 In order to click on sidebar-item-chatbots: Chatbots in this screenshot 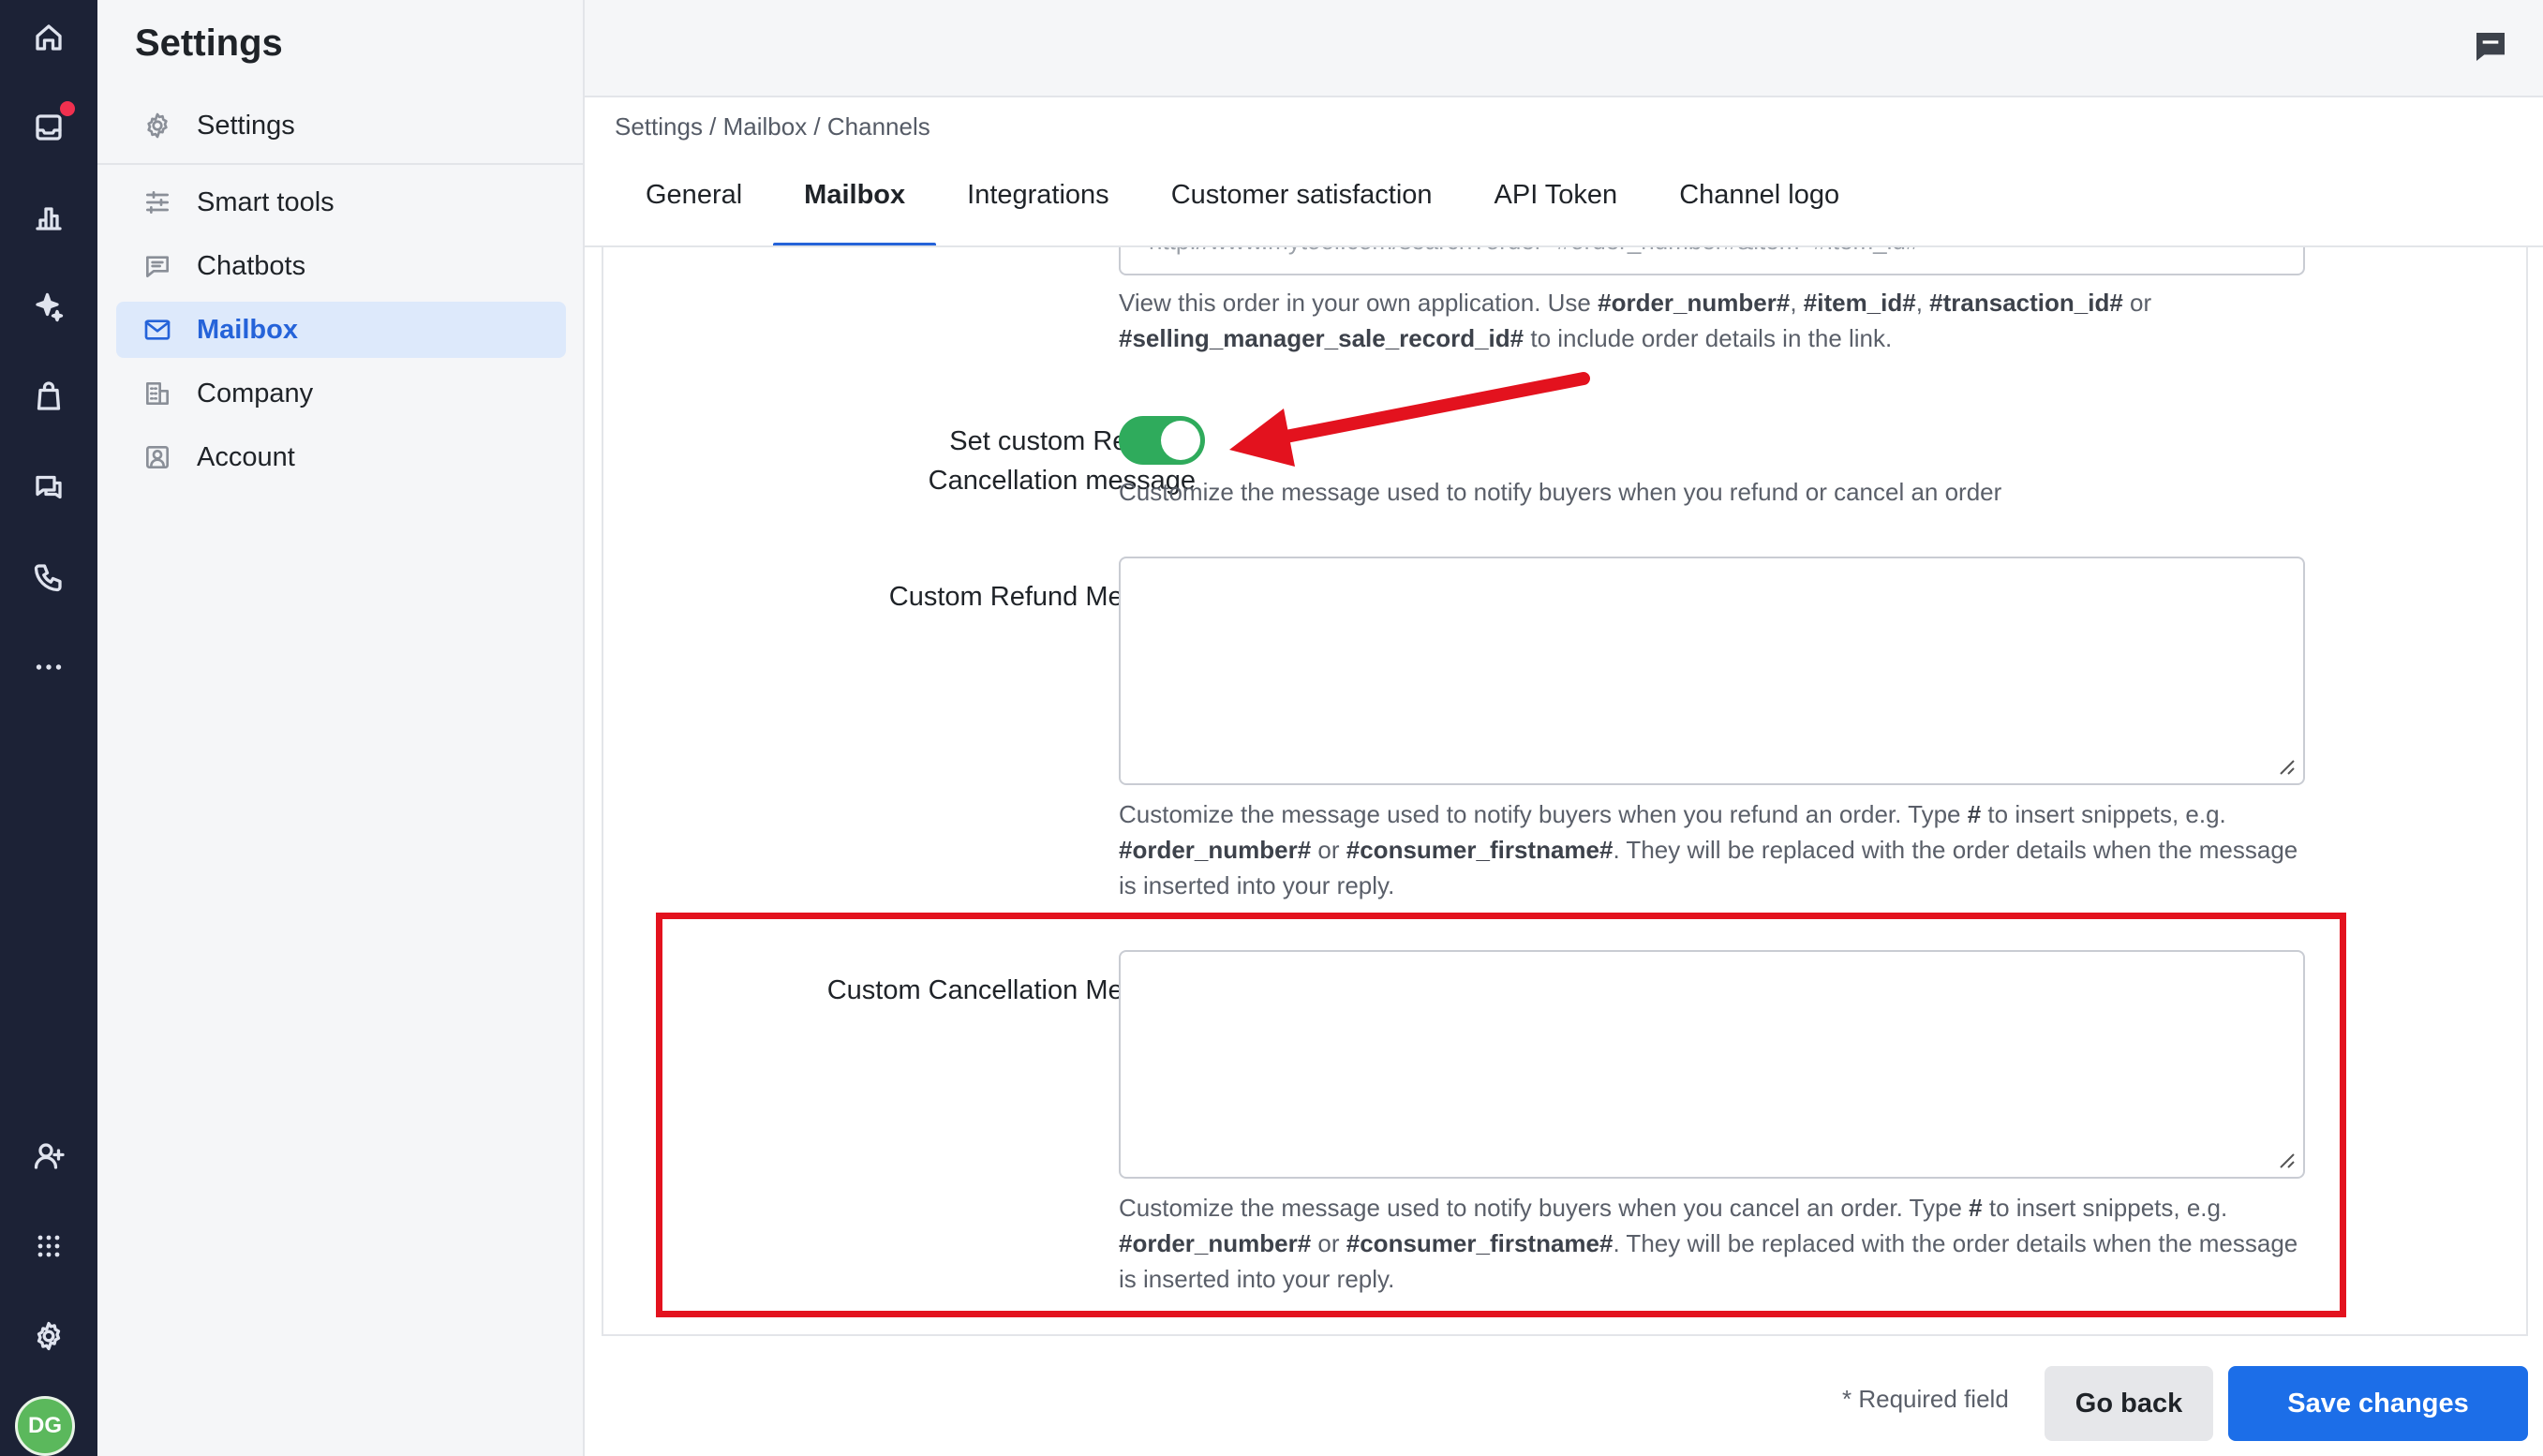, I will do `click(341, 266)`.